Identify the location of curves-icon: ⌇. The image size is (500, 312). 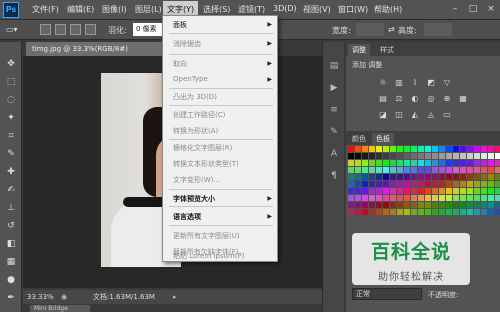
(415, 83).